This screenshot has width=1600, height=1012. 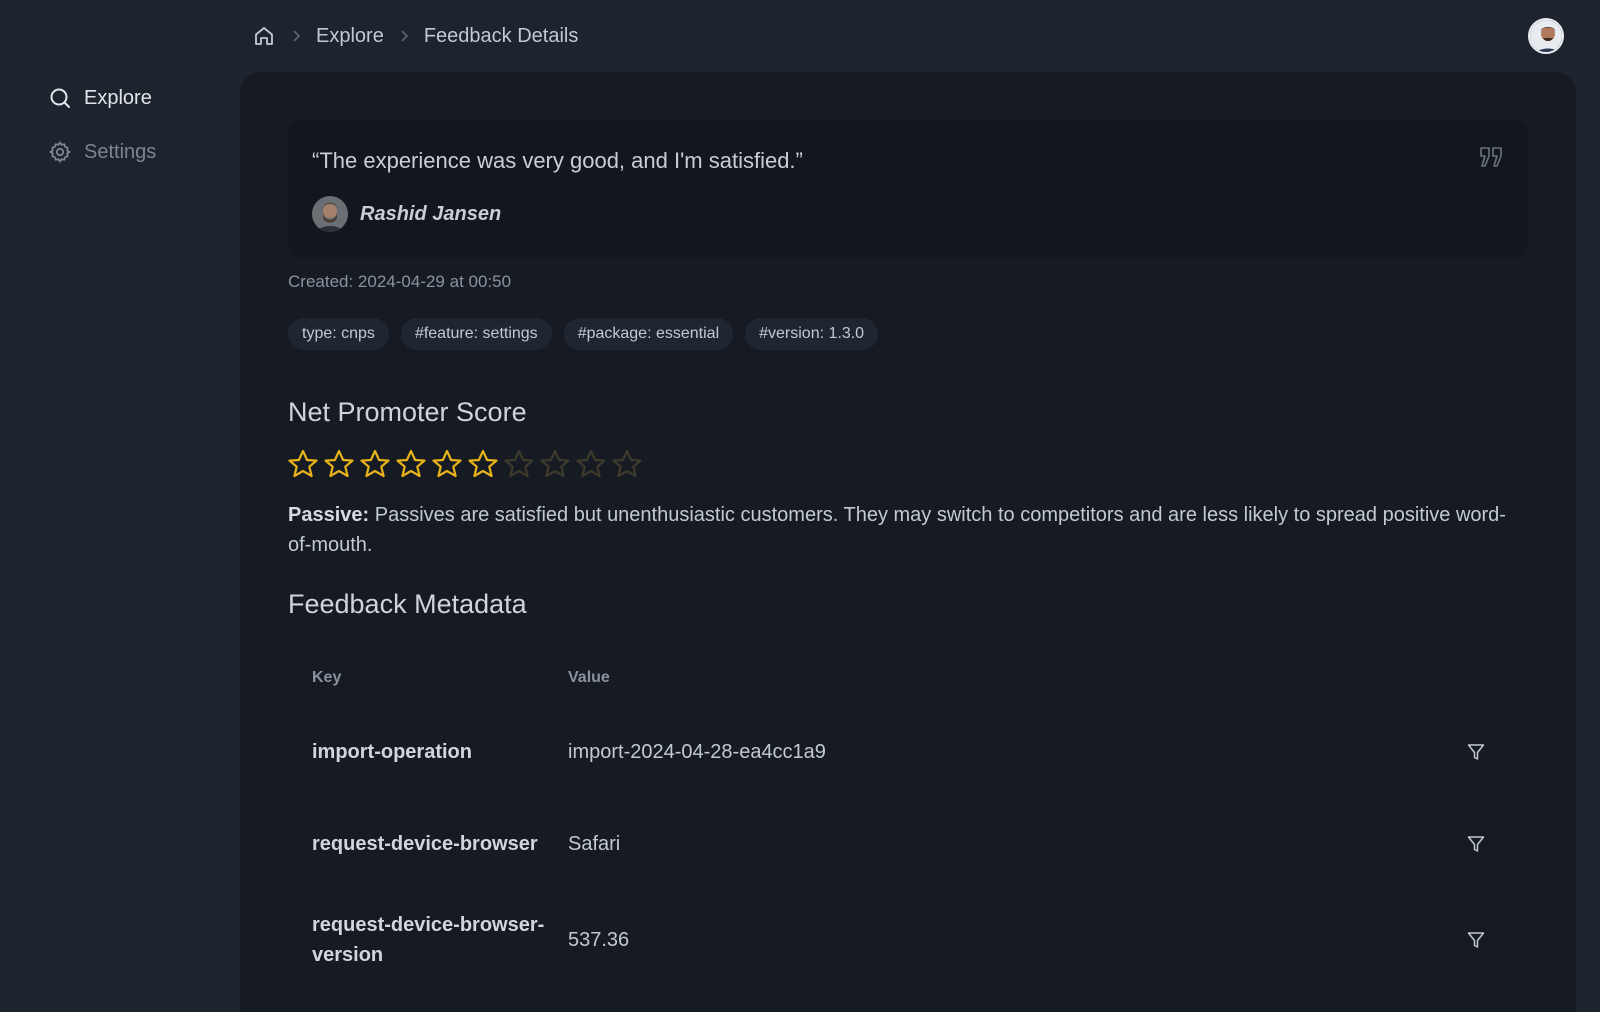 I want to click on nps-heading: Net Promoter Score, so click(x=407, y=412).